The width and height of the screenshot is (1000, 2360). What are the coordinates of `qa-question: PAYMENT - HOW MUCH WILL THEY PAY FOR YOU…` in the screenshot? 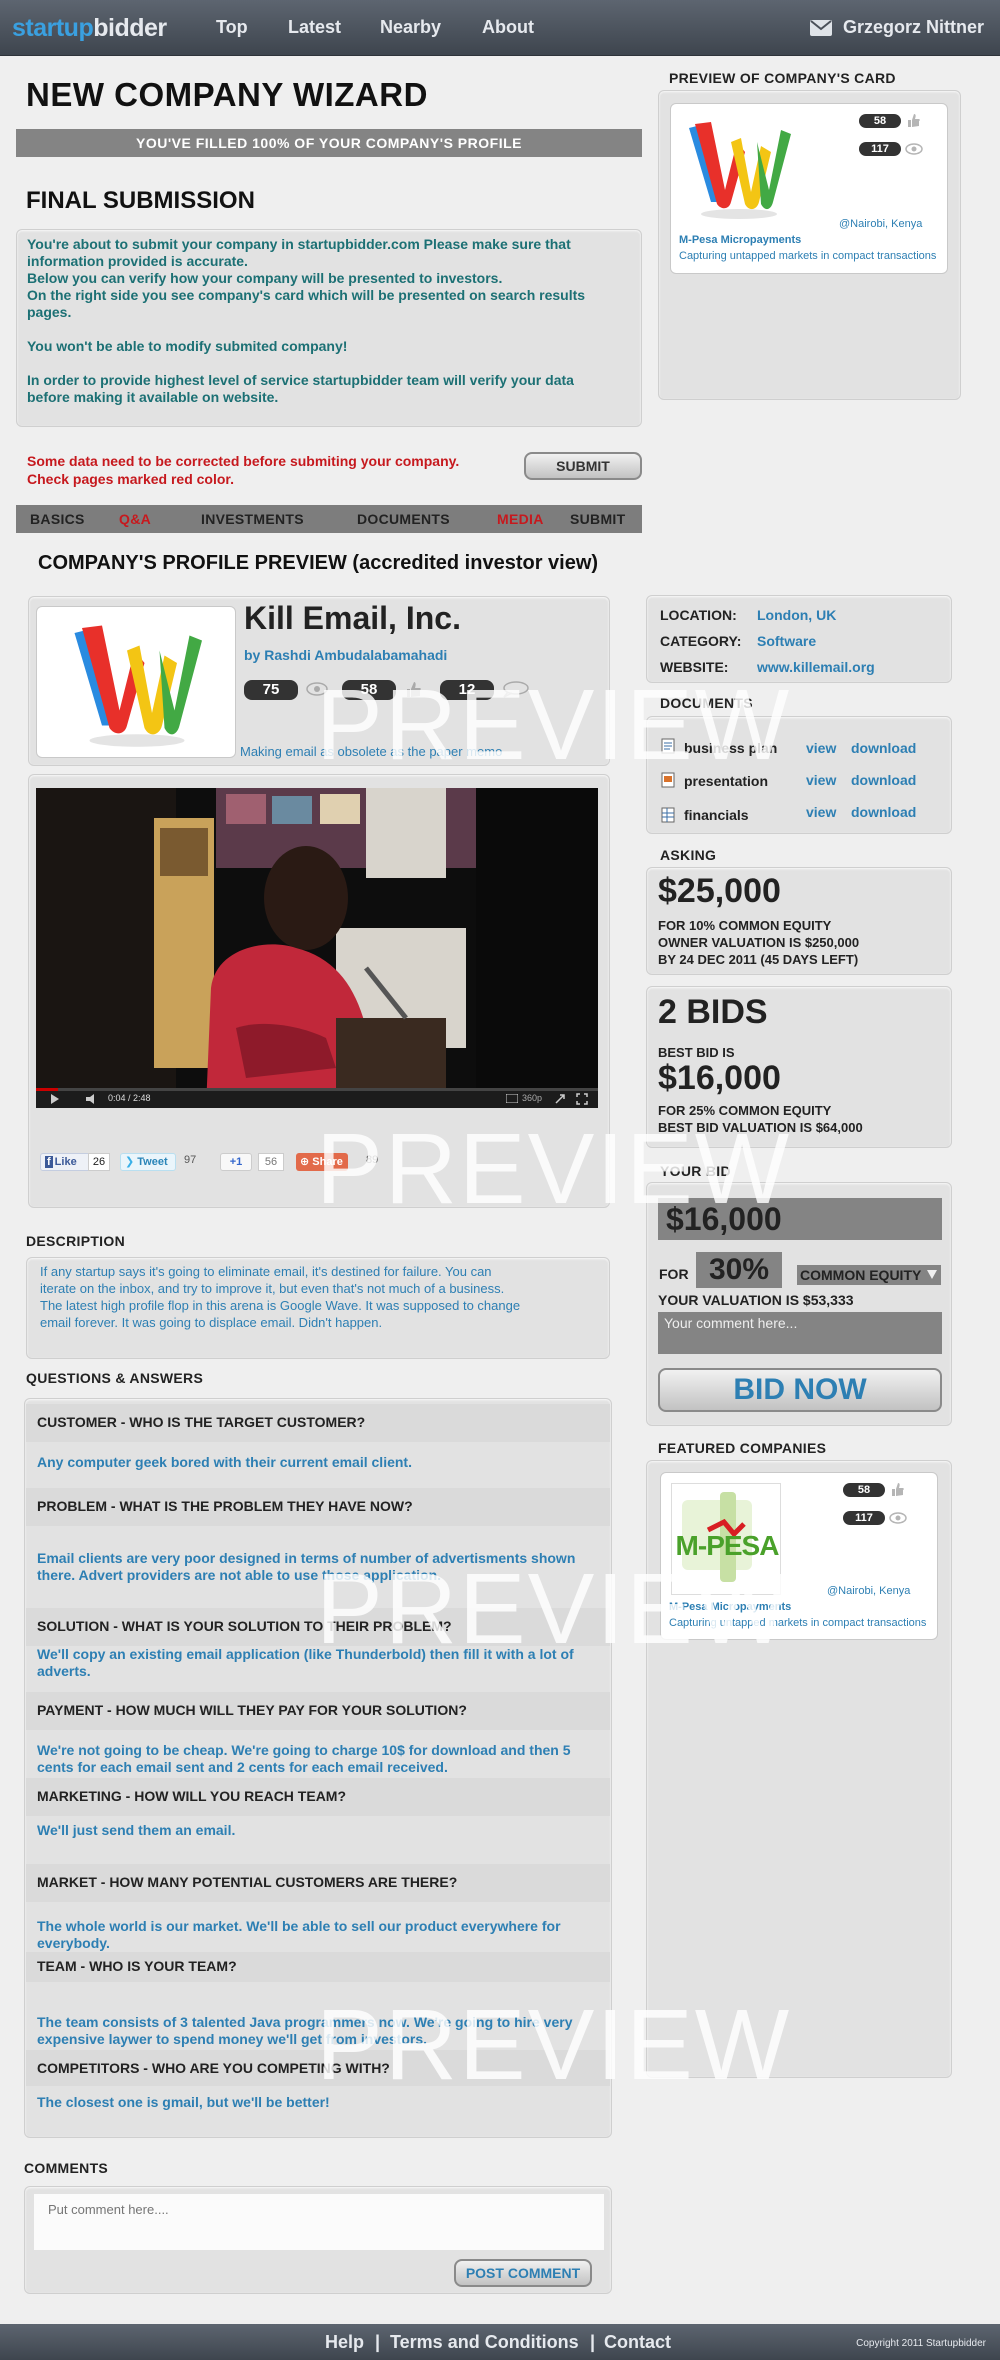 It's located at (252, 1710).